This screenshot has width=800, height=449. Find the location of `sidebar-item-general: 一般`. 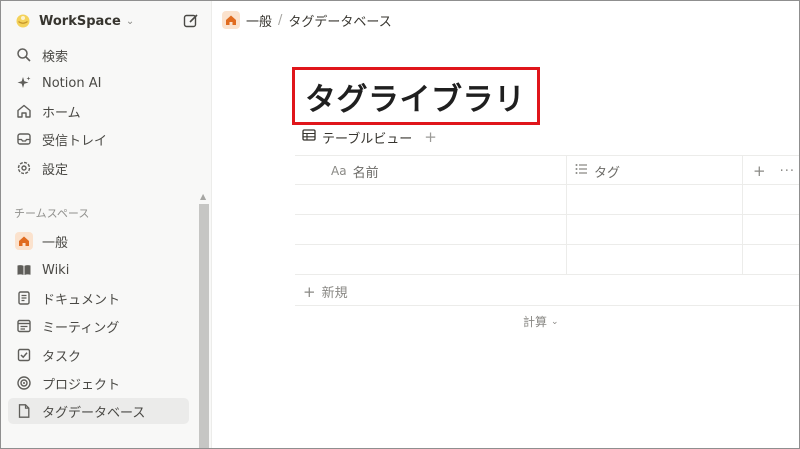

sidebar-item-general: 一般 is located at coordinates (104, 241).